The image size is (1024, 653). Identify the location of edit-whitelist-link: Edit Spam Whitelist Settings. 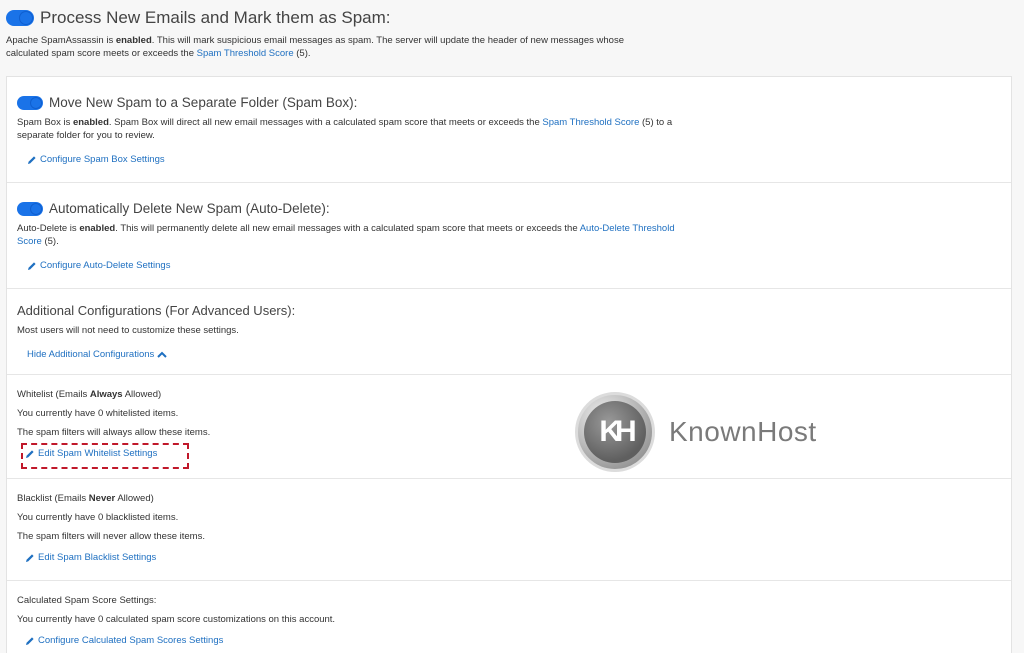
(91, 453).